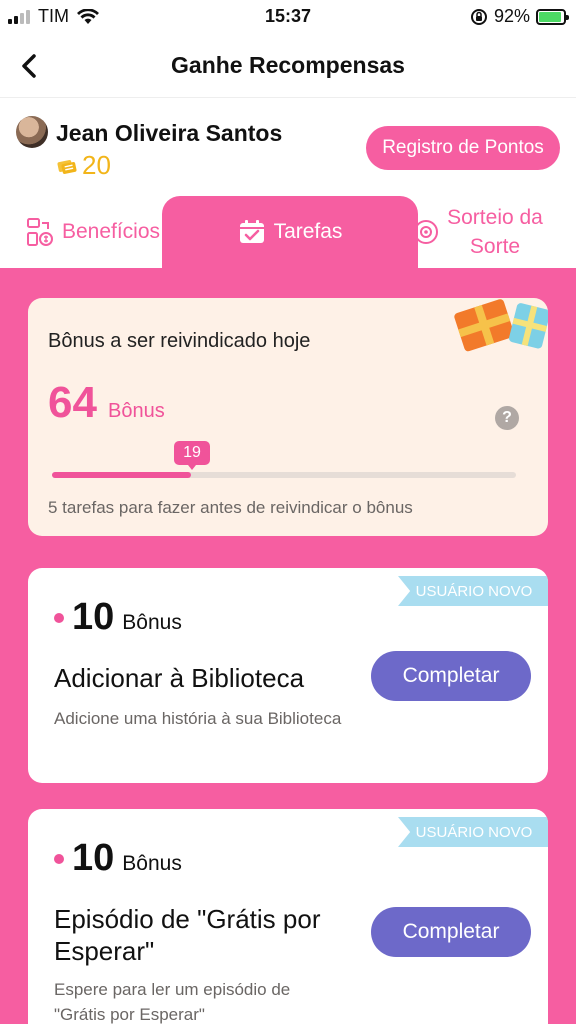 The height and width of the screenshot is (1024, 576). I want to click on battery-percent: 92%, so click(511, 16).